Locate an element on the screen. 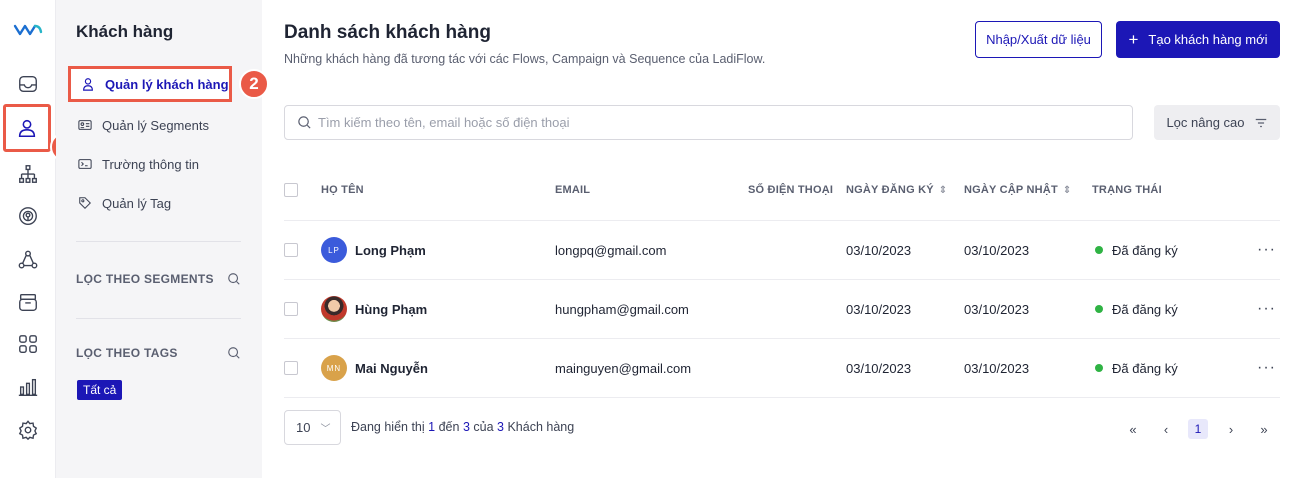  inbox-icon is located at coordinates (28, 84).